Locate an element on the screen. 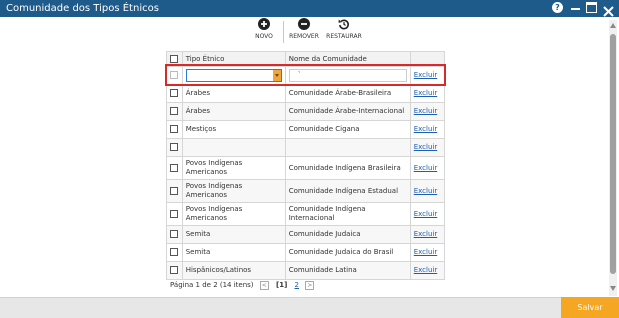 The image size is (619, 318). pager: Página 1 de 2 (14 itens) < [1] 2 > is located at coordinates (242, 285).